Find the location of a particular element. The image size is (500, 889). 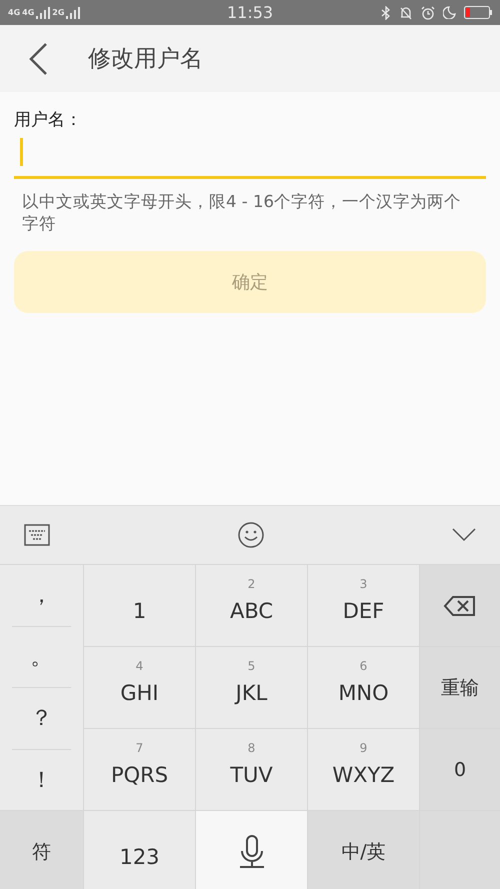

clock-time: 11:53 is located at coordinates (250, 12).